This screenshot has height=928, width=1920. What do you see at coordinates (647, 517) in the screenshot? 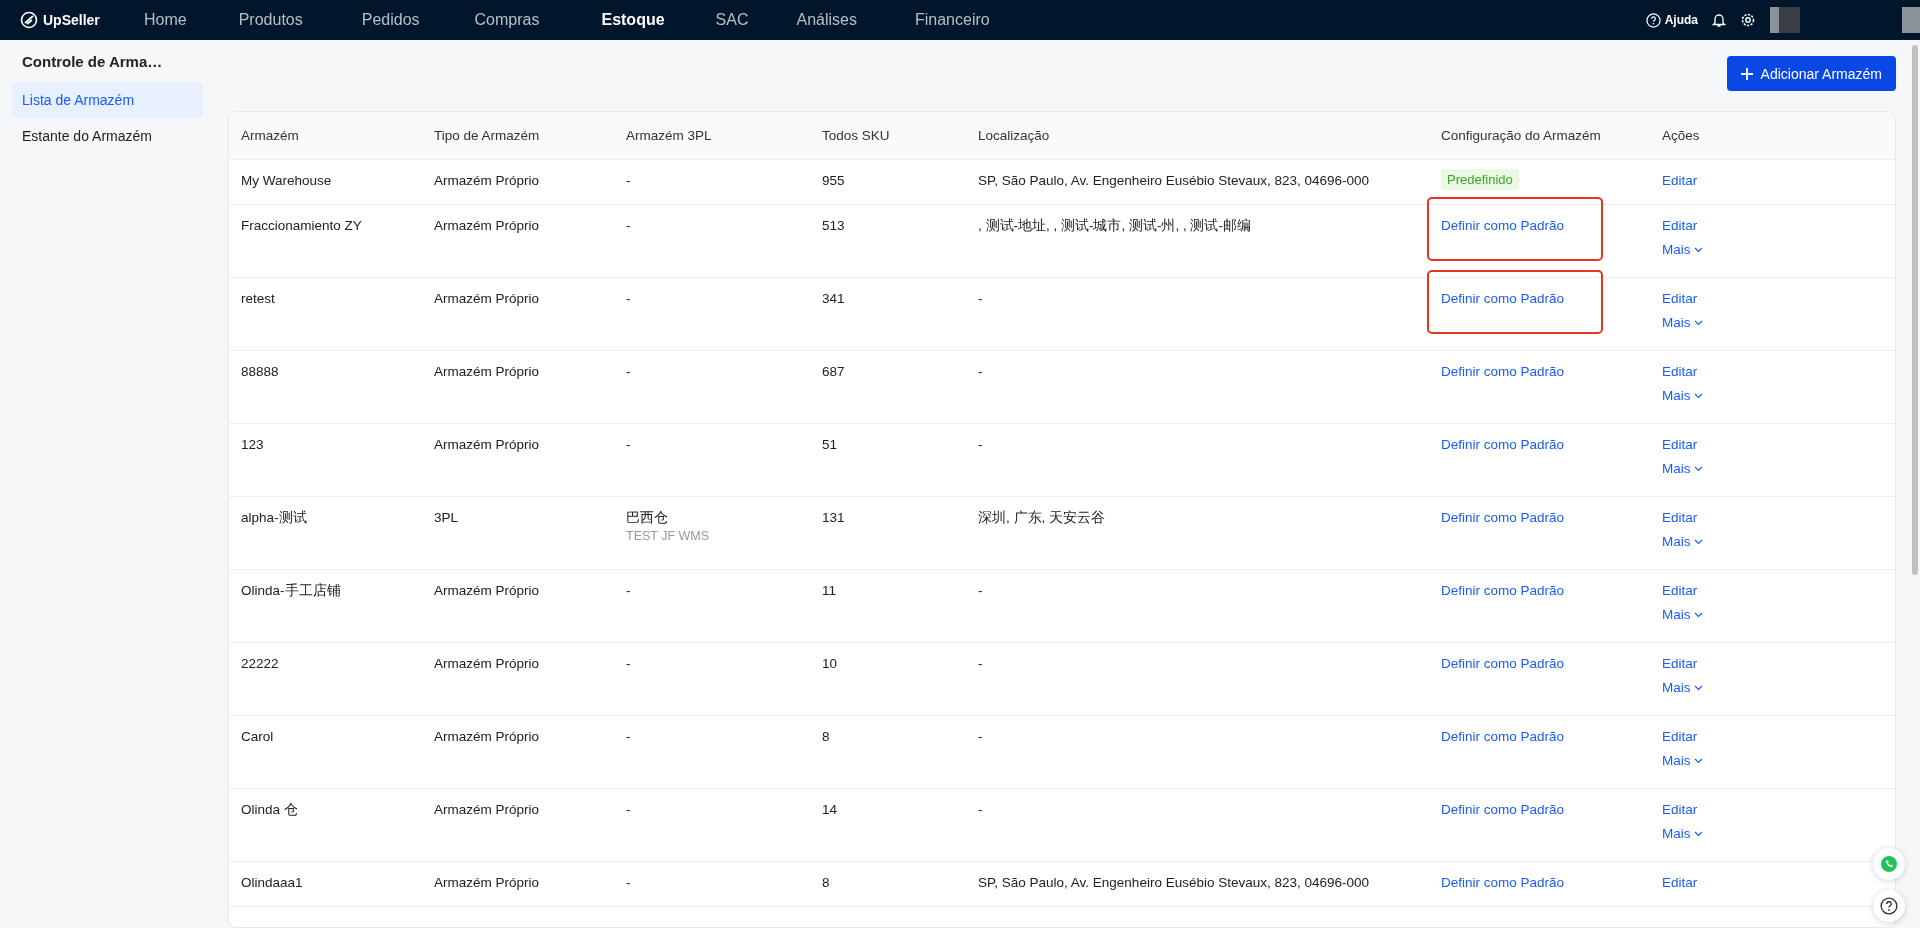
I see `table-cell-text: 巴西仓` at bounding box center [647, 517].